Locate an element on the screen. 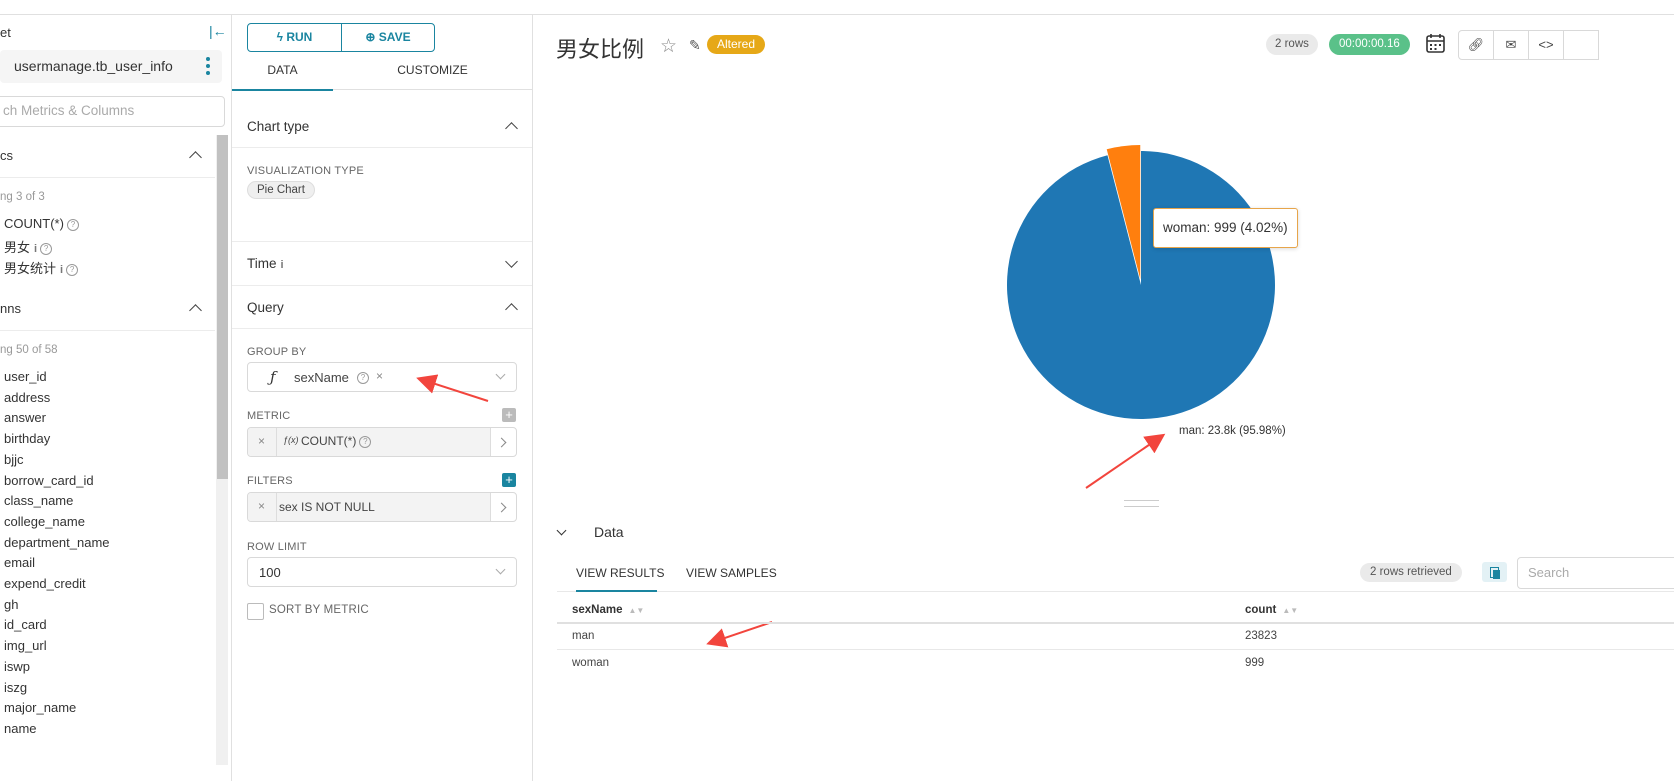 The image size is (1674, 781). scrollbar-thumb is located at coordinates (222, 307).